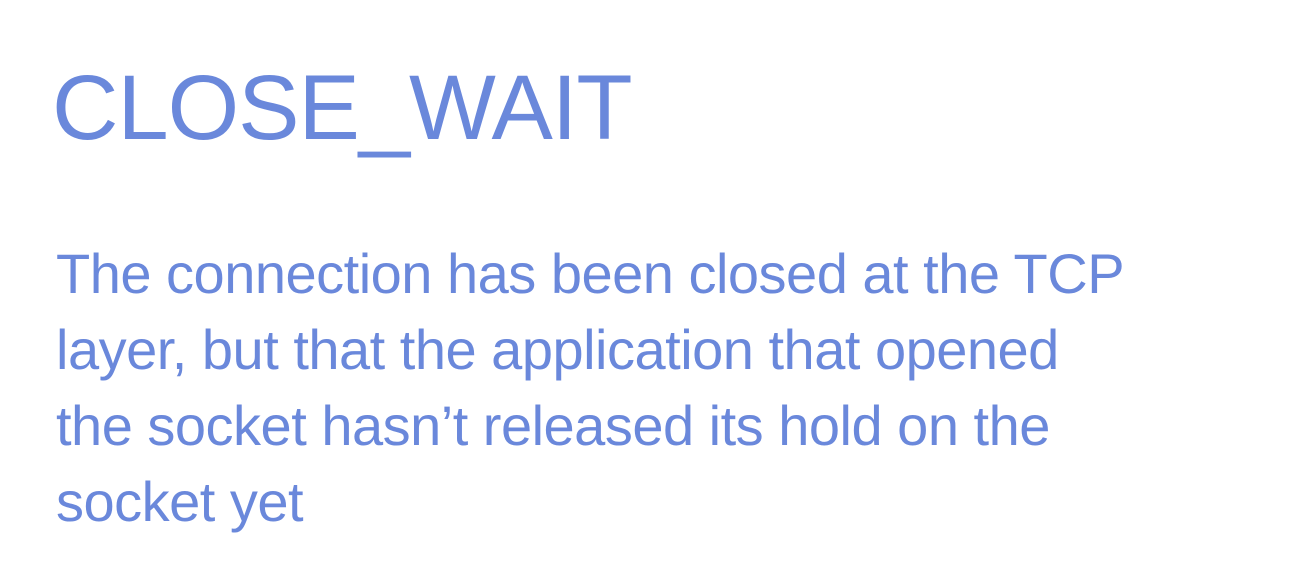 The image size is (1296, 586). What do you see at coordinates (180, 501) in the screenshot?
I see `description-line-4: socket yet` at bounding box center [180, 501].